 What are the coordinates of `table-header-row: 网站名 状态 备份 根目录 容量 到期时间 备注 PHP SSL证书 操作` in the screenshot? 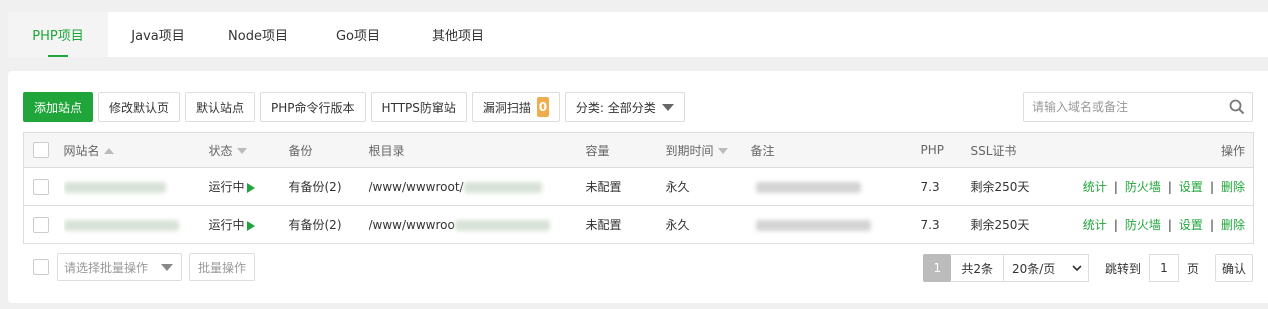 It's located at (638, 150).